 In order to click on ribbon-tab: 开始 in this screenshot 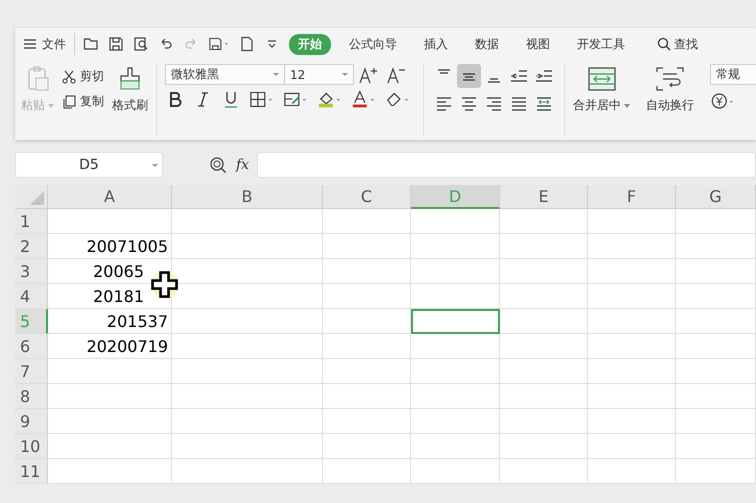, I will do `click(310, 44)`.